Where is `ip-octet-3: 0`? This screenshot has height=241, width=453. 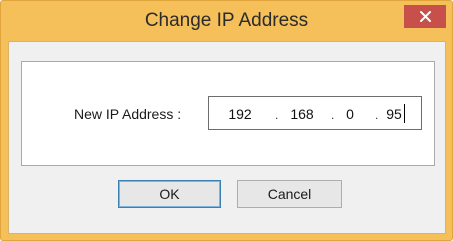
ip-octet-3: 0 is located at coordinates (350, 114).